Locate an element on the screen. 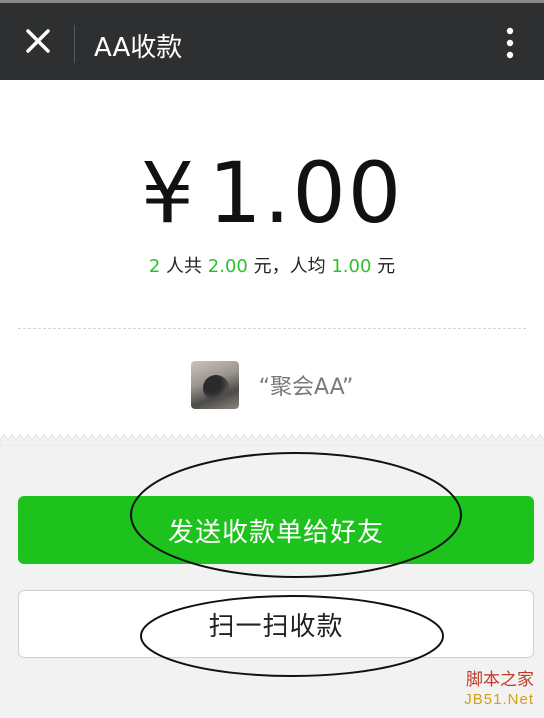  title-divider is located at coordinates (74, 44).